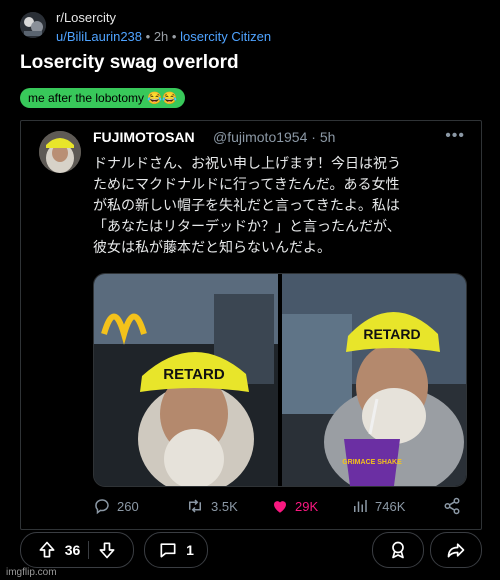 The width and height of the screenshot is (500, 580). I want to click on post-time: 2h, so click(161, 36).